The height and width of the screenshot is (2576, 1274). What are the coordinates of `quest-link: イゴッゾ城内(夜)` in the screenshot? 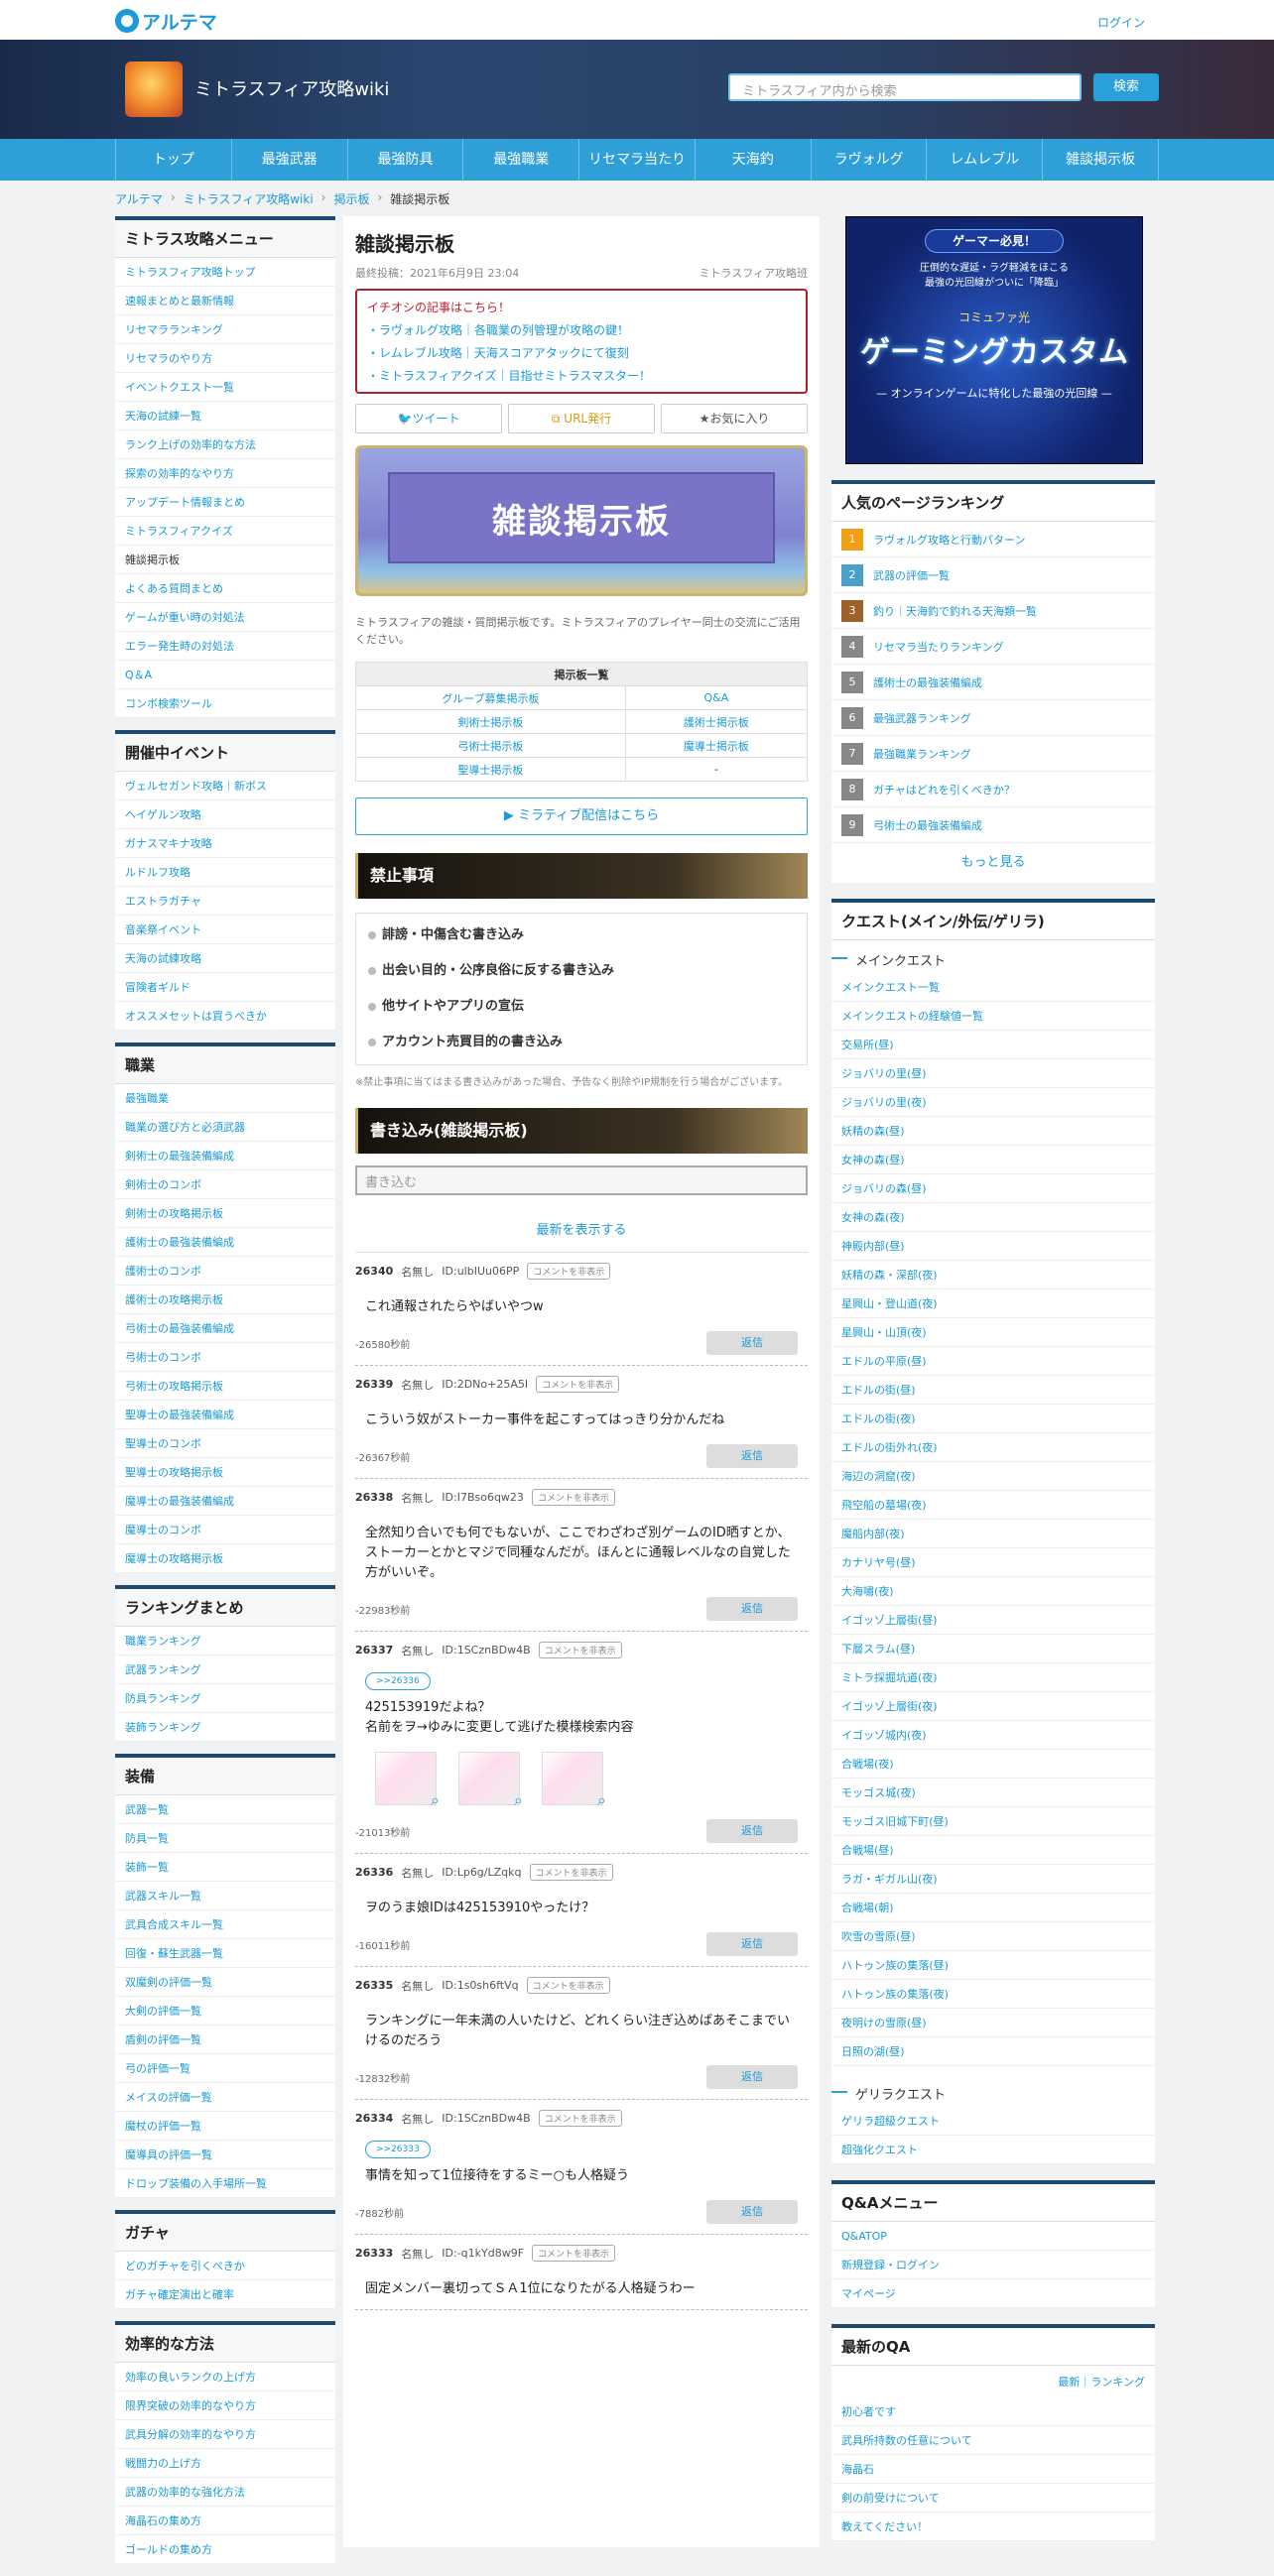 It's located at (993, 1735).